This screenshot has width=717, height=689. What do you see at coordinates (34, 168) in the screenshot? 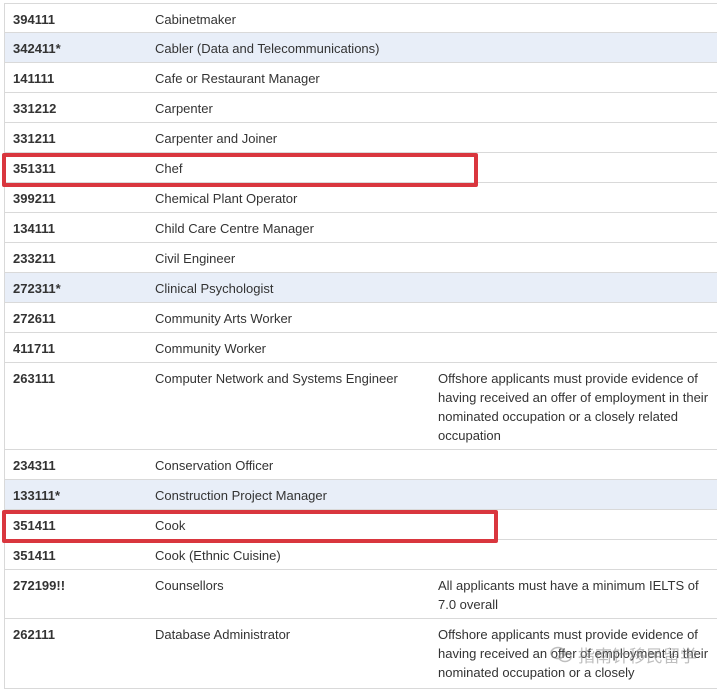
I see `occupation-code: 351311` at bounding box center [34, 168].